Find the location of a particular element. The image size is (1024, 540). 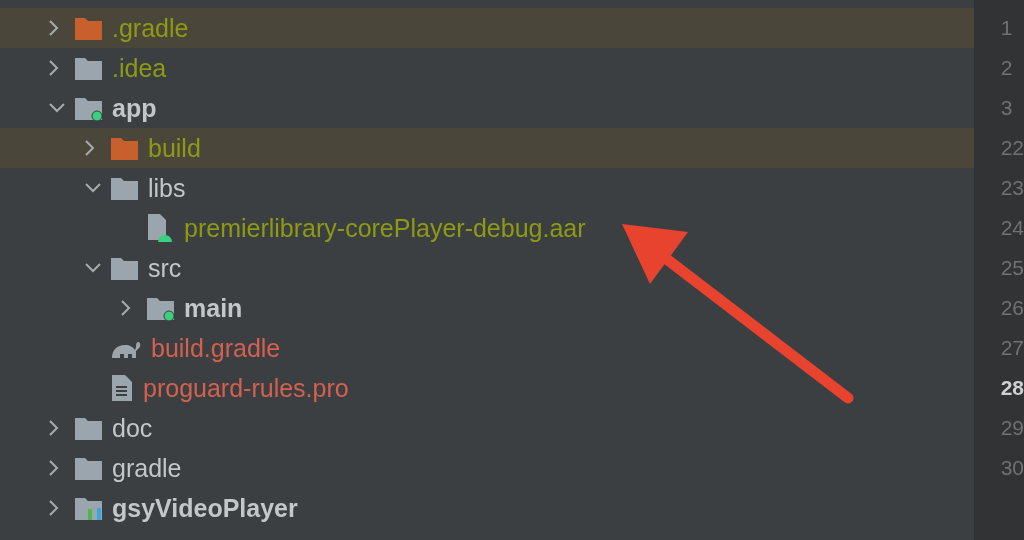

line-number: 29 is located at coordinates (1011, 428).